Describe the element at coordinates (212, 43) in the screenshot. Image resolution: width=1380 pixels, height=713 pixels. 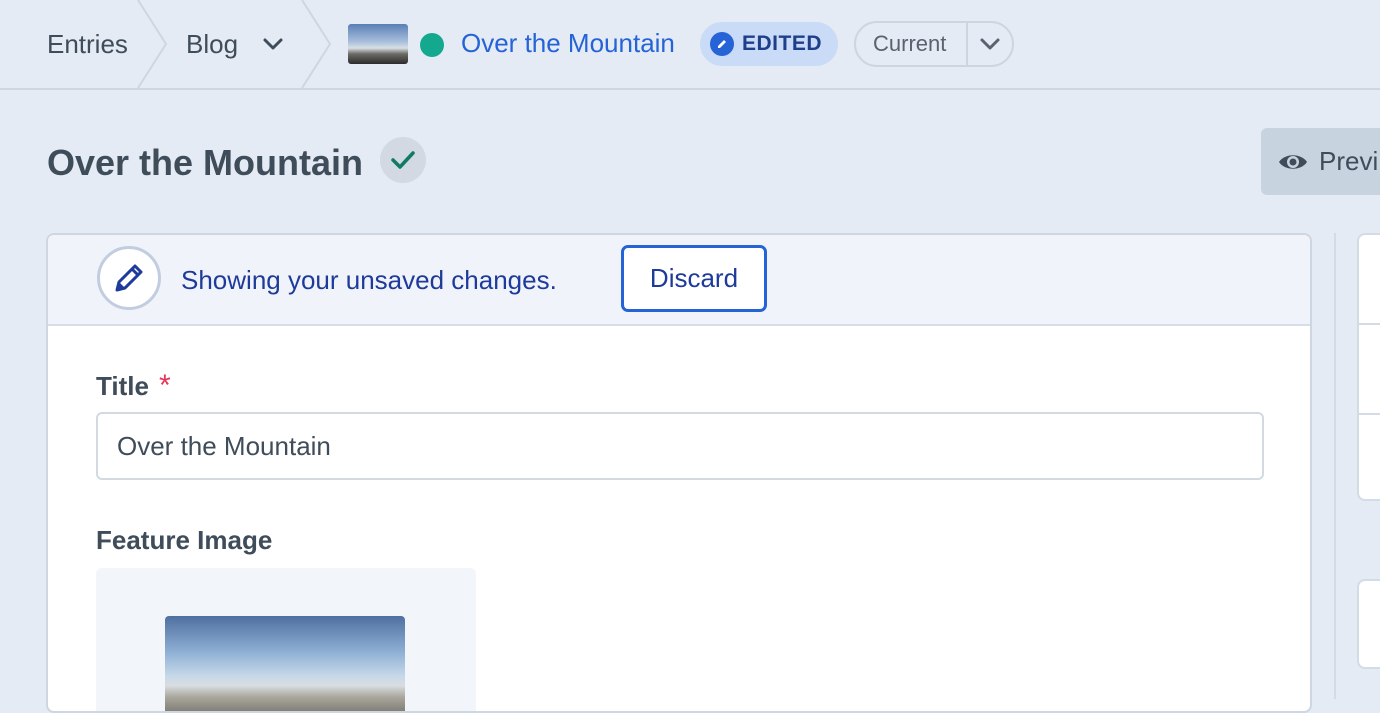
I see `breadcrumb-blog-label: Blog` at that location.